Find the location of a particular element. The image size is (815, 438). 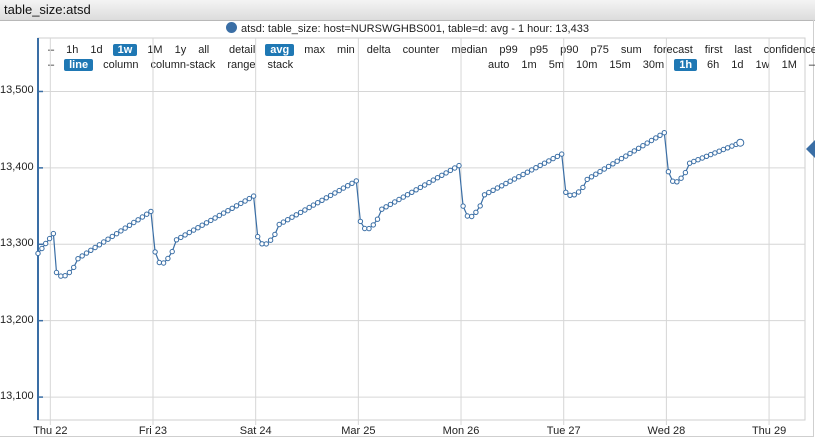

x-tick-label: Thu 22 is located at coordinates (50, 431).